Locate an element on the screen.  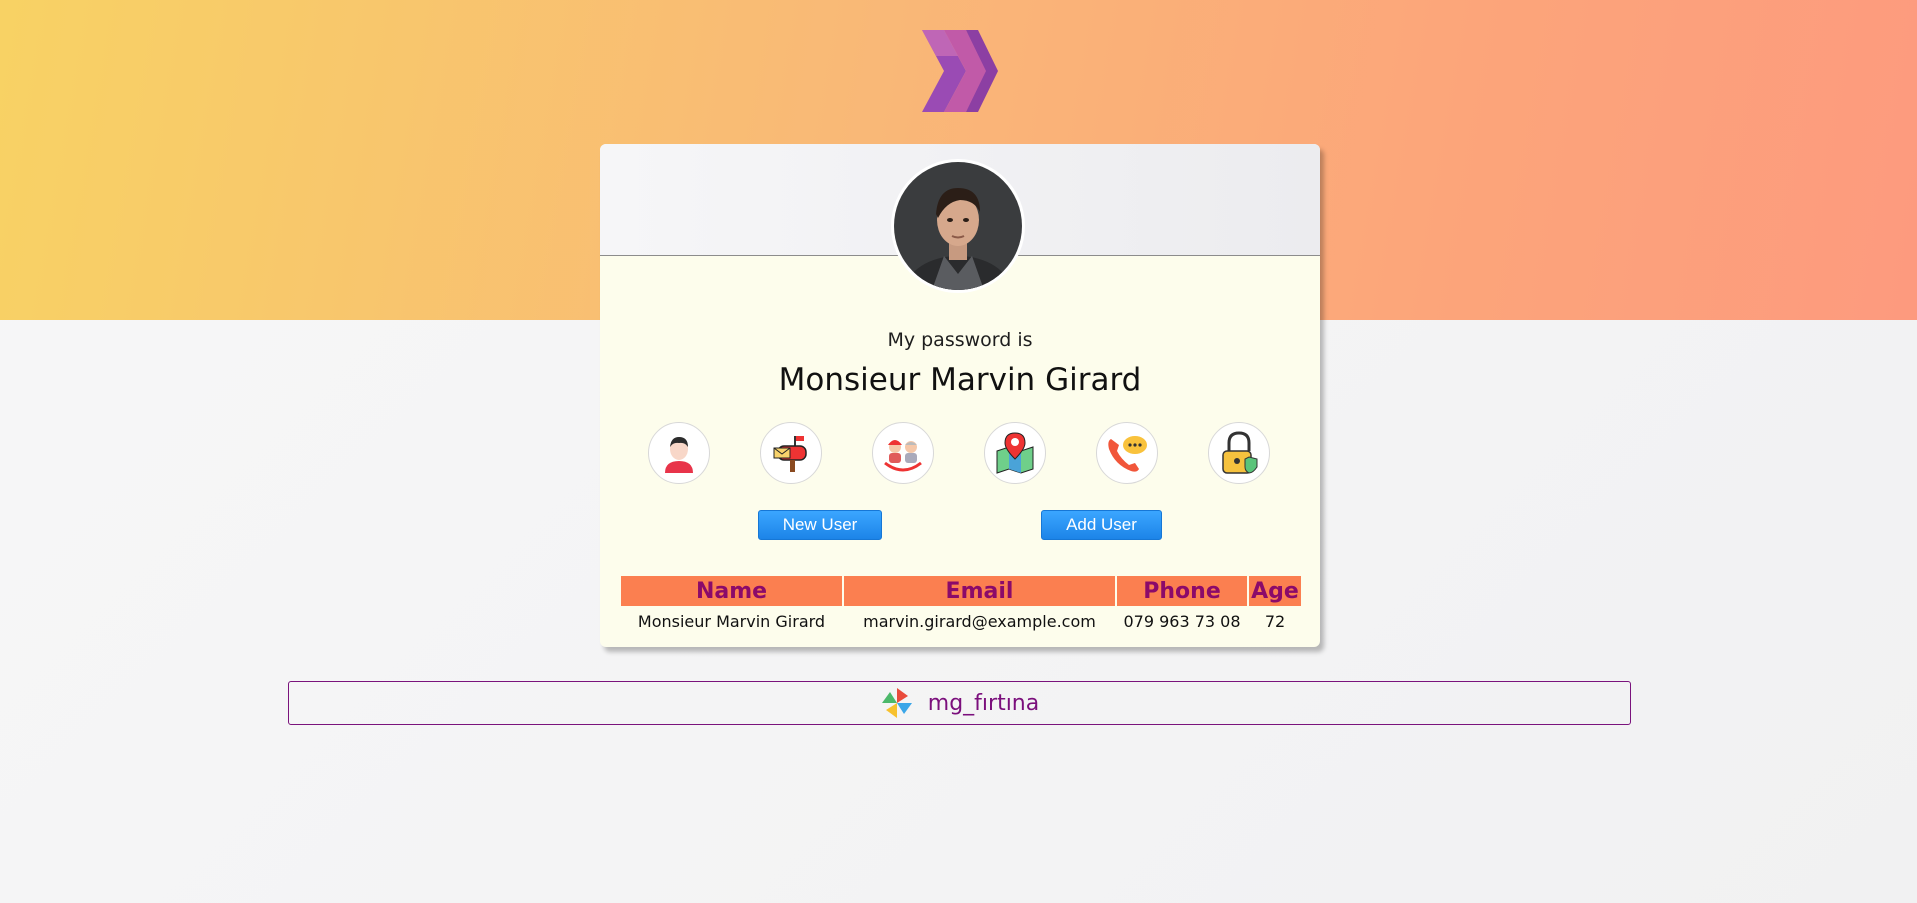
user-icon is located at coordinates (679, 453).